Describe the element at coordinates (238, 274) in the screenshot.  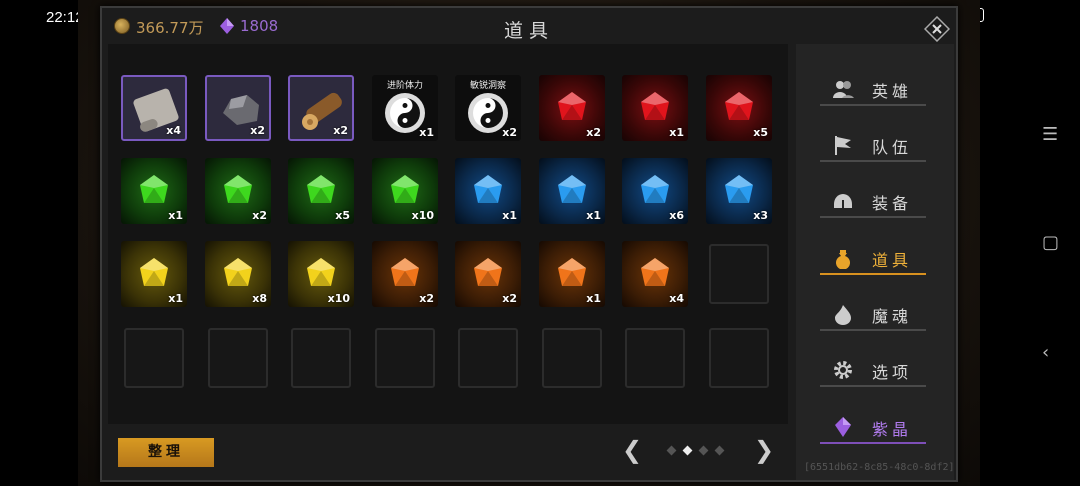
I see `inventory-slot: x8` at that location.